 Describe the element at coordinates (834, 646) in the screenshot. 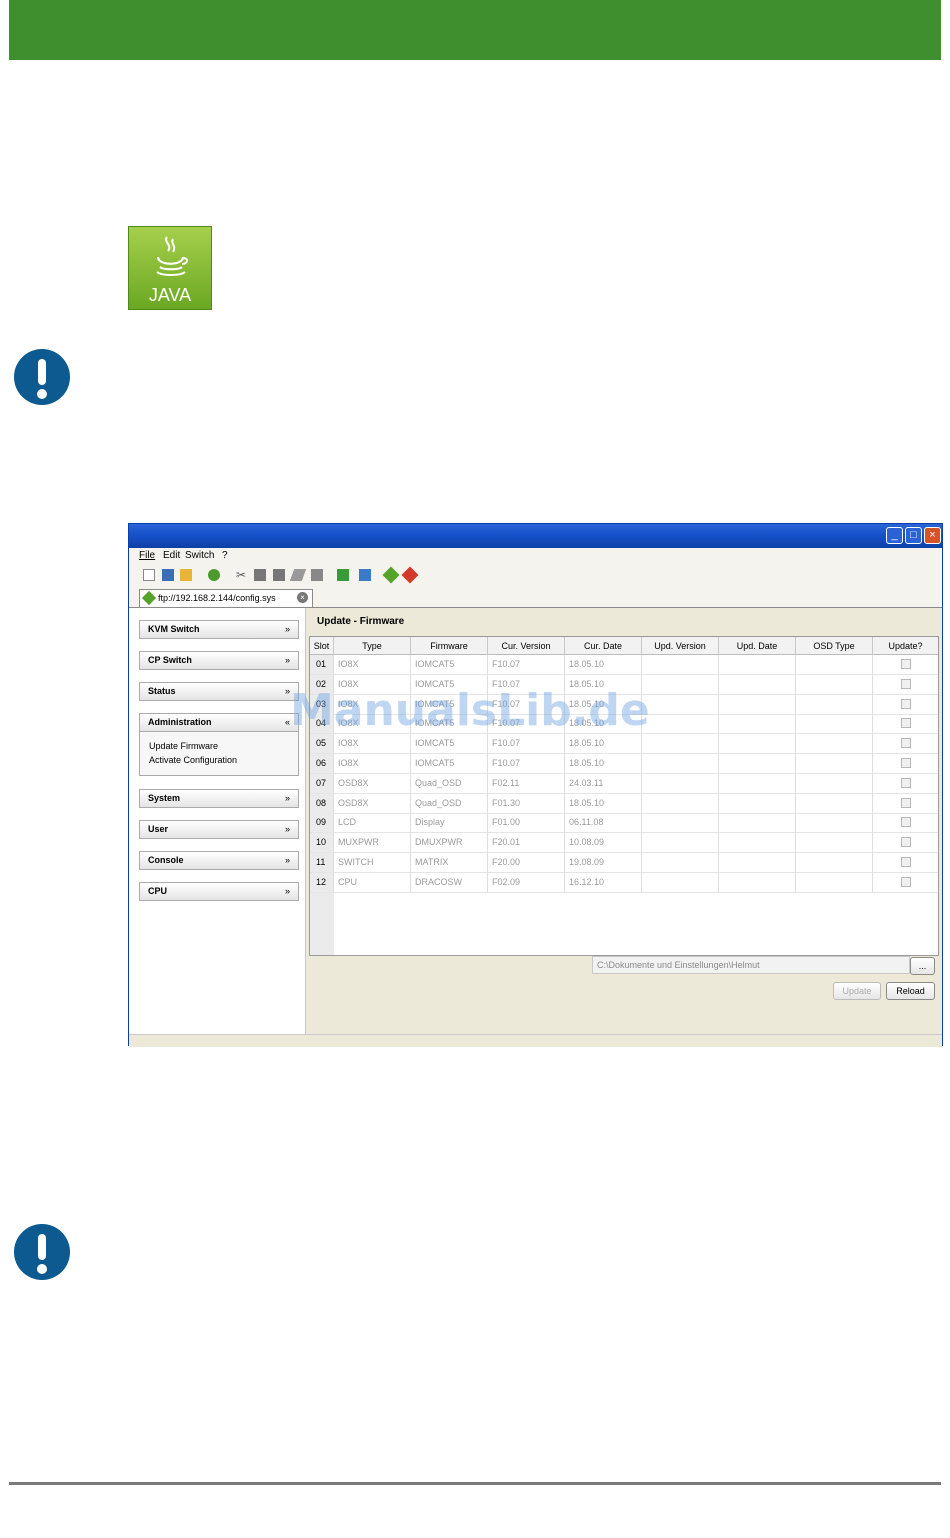

I see `column-header: OSD Type` at that location.